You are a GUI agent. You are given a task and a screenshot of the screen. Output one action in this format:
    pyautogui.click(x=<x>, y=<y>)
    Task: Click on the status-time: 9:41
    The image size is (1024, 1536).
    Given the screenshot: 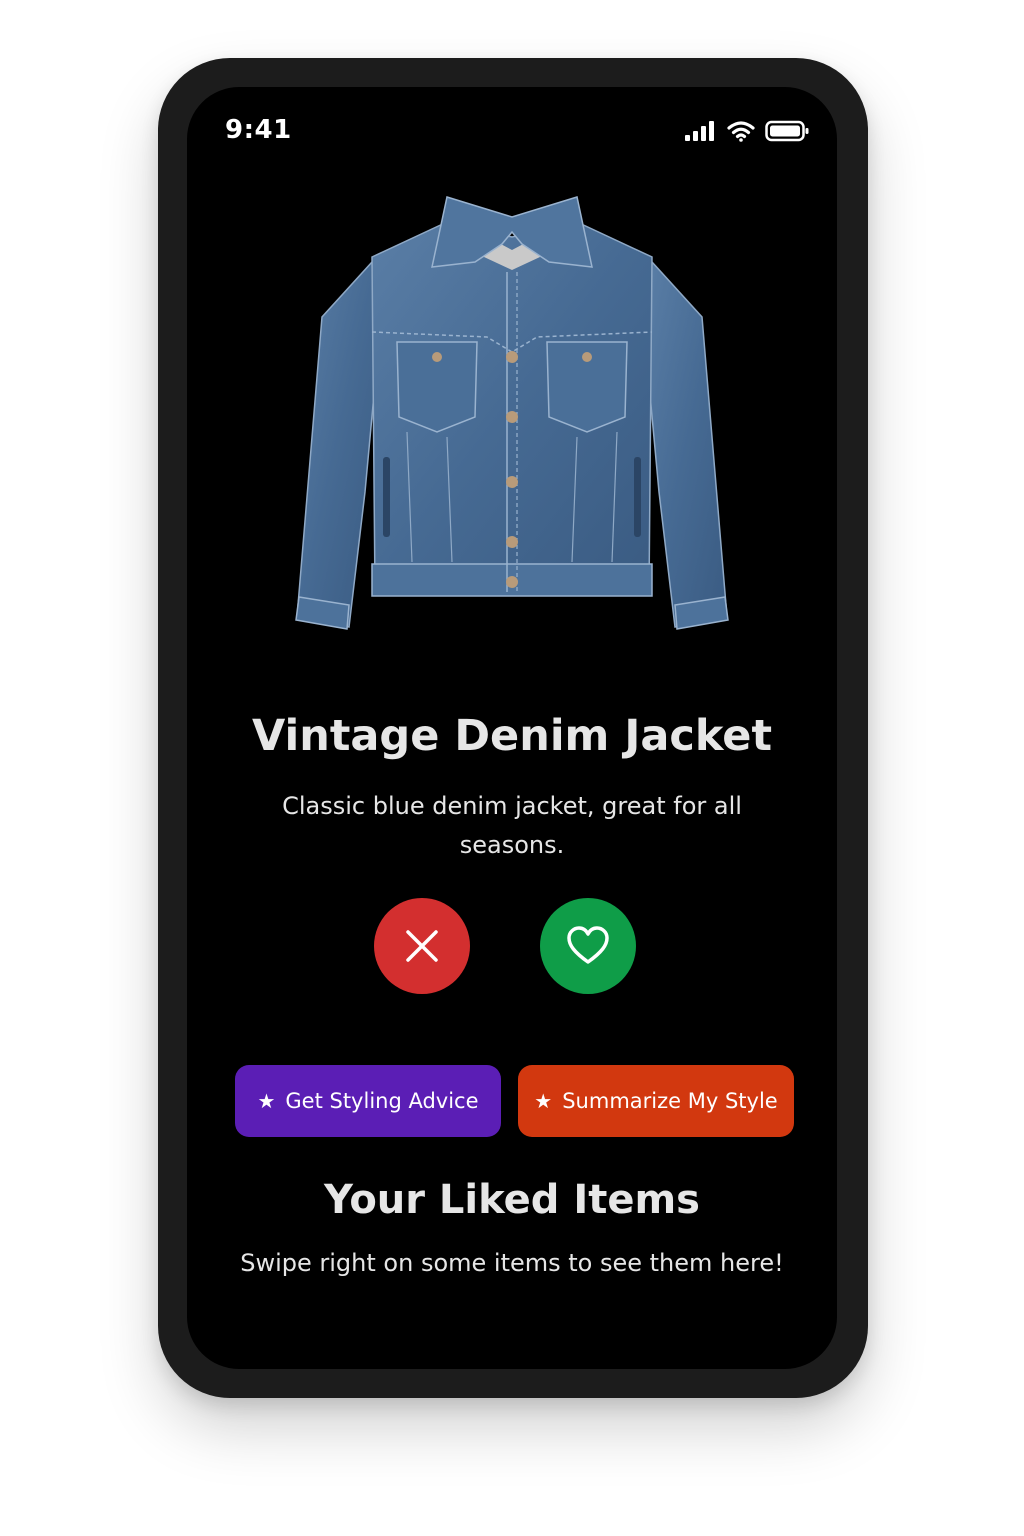 What is the action you would take?
    pyautogui.click(x=258, y=130)
    